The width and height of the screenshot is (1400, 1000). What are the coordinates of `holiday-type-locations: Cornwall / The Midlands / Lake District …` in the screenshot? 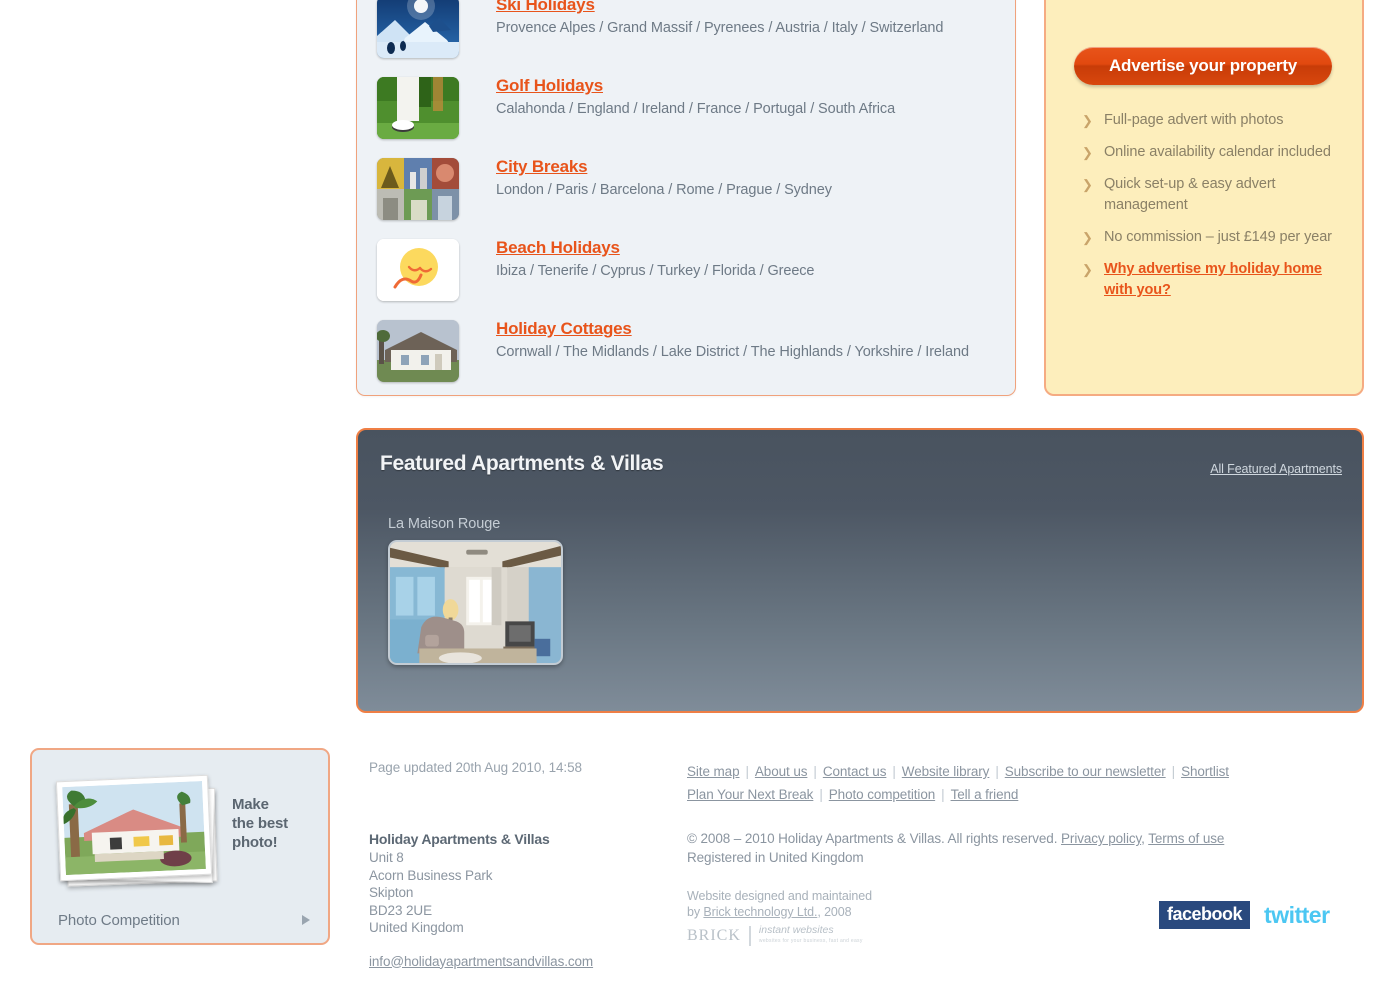 It's located at (732, 352).